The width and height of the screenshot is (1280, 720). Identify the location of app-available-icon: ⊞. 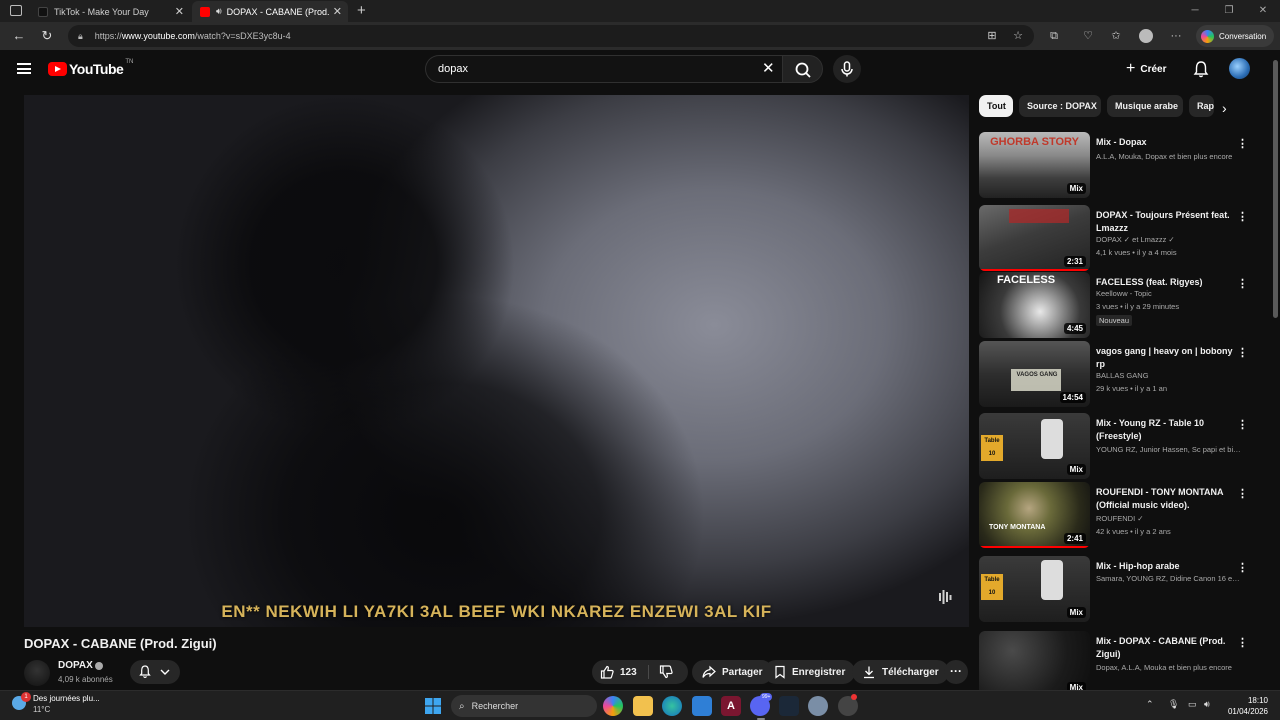
(992, 36).